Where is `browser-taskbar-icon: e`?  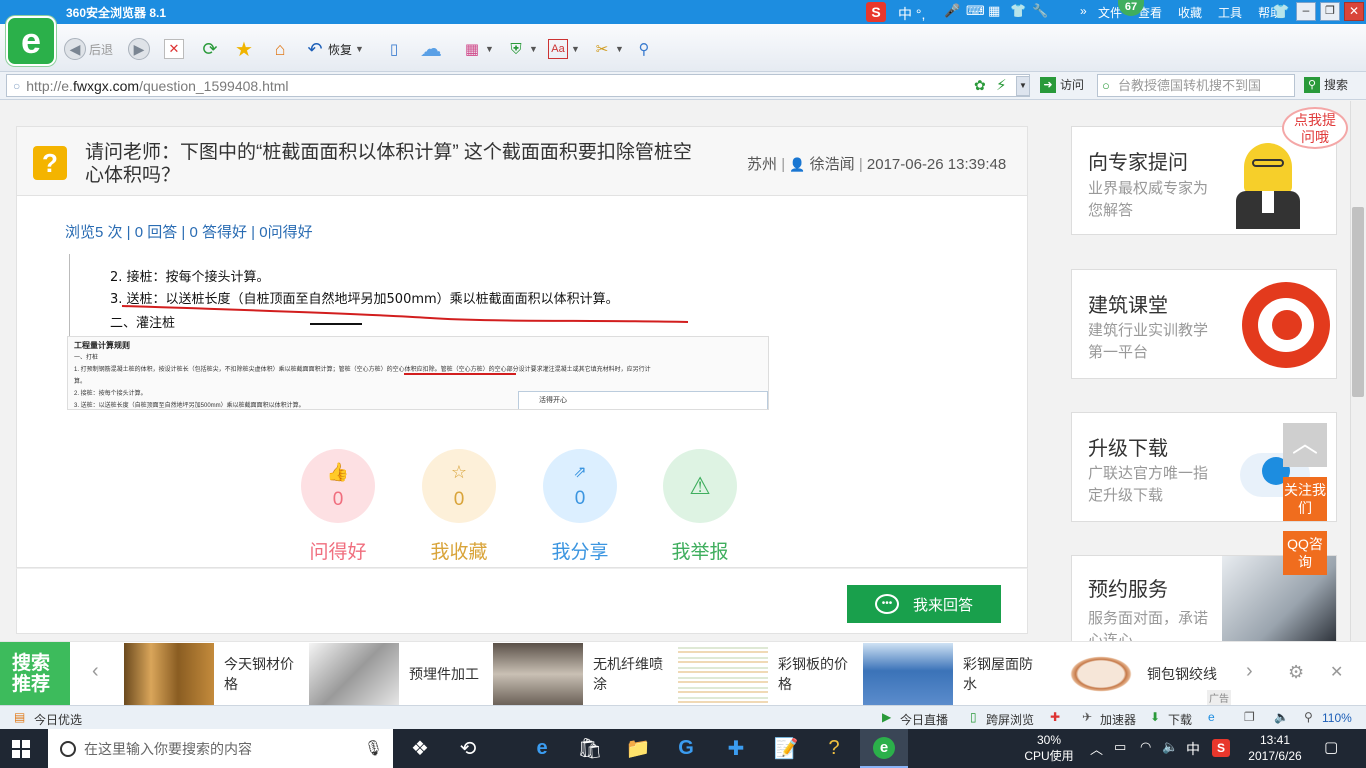 browser-taskbar-icon: e is located at coordinates (884, 748).